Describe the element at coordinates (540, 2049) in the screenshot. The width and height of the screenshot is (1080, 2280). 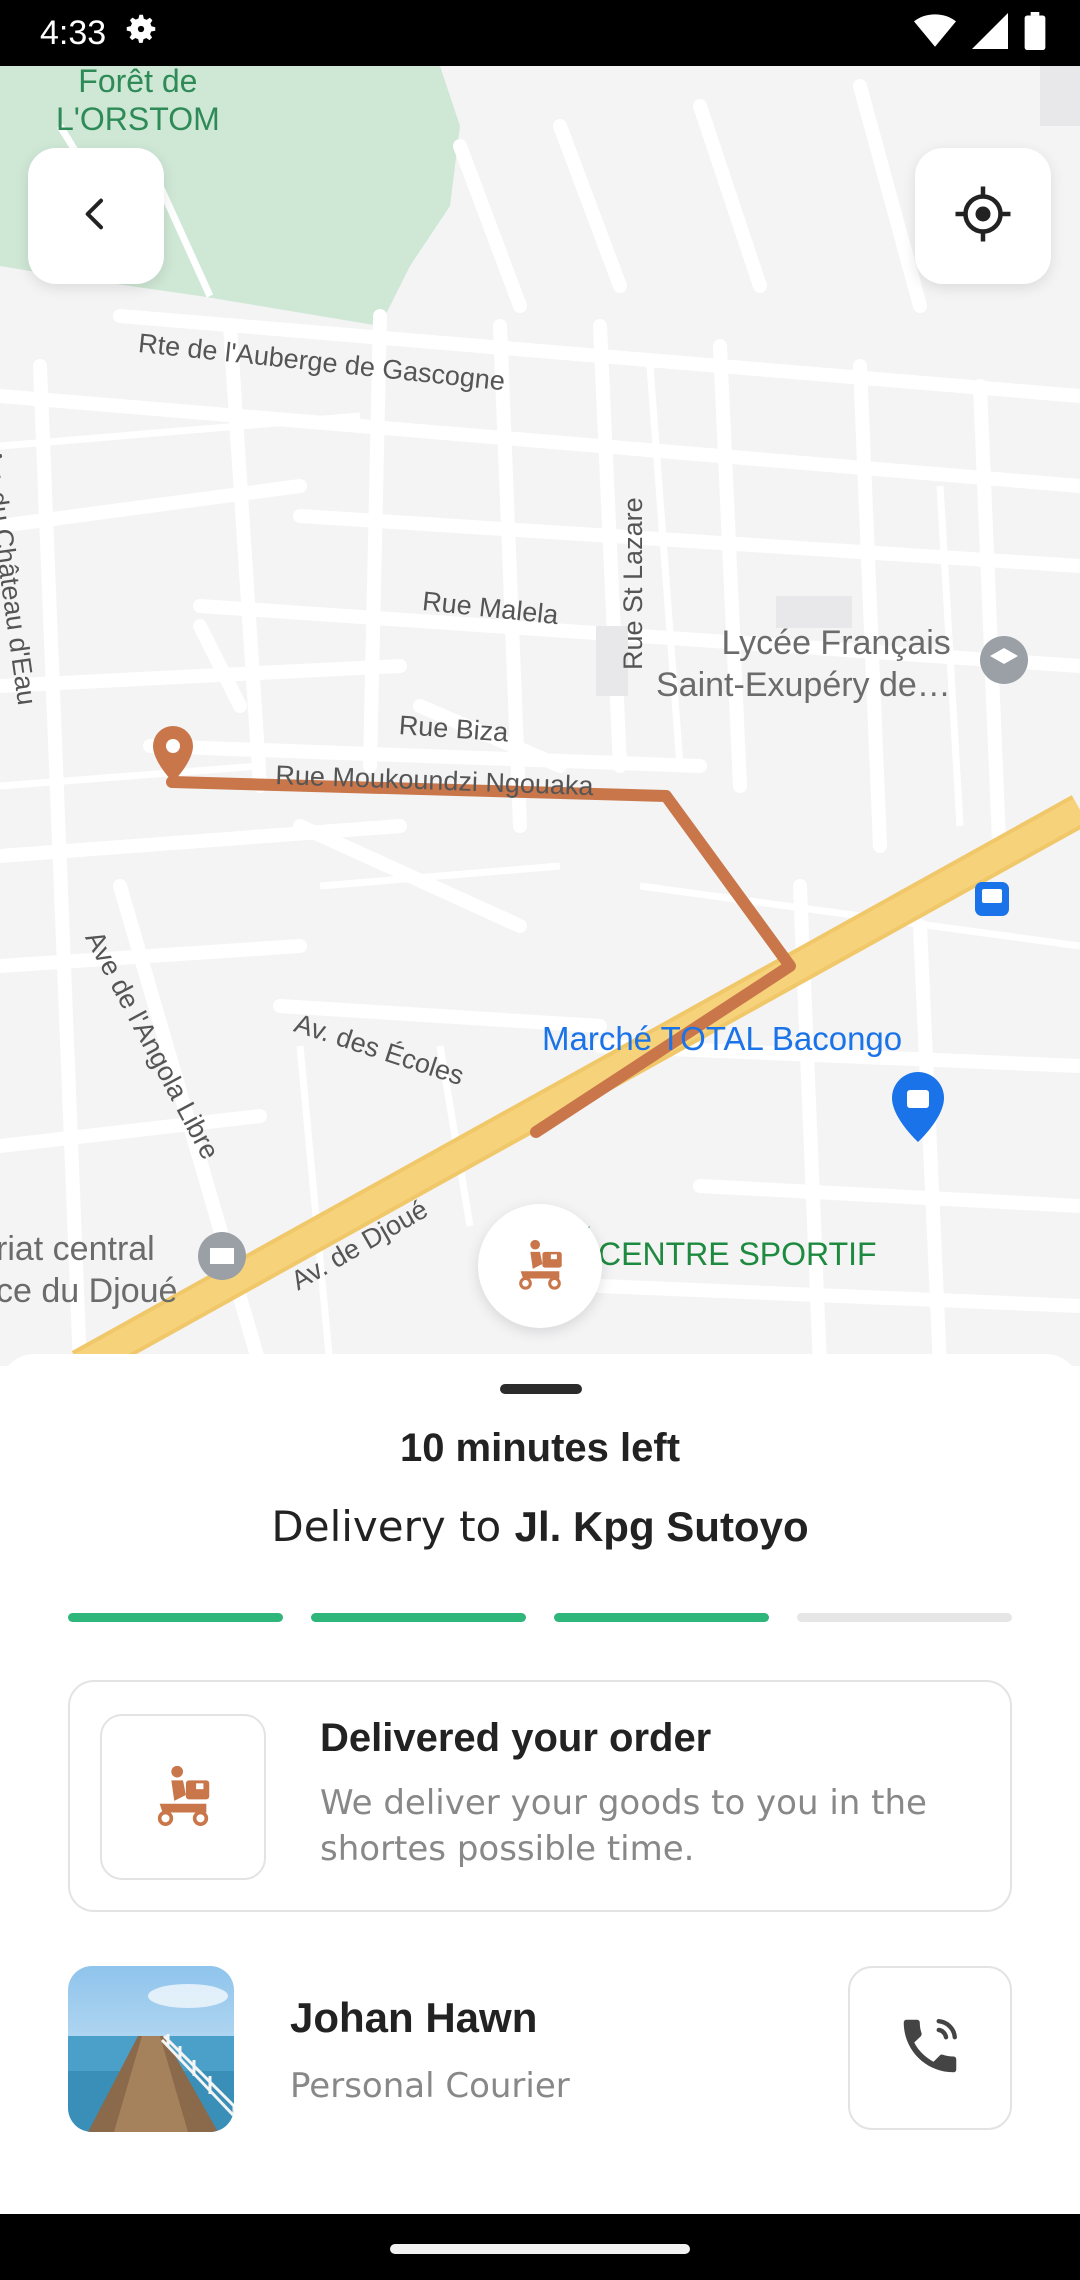
I see `courier-info: Johan Hawn Personal Courier` at that location.